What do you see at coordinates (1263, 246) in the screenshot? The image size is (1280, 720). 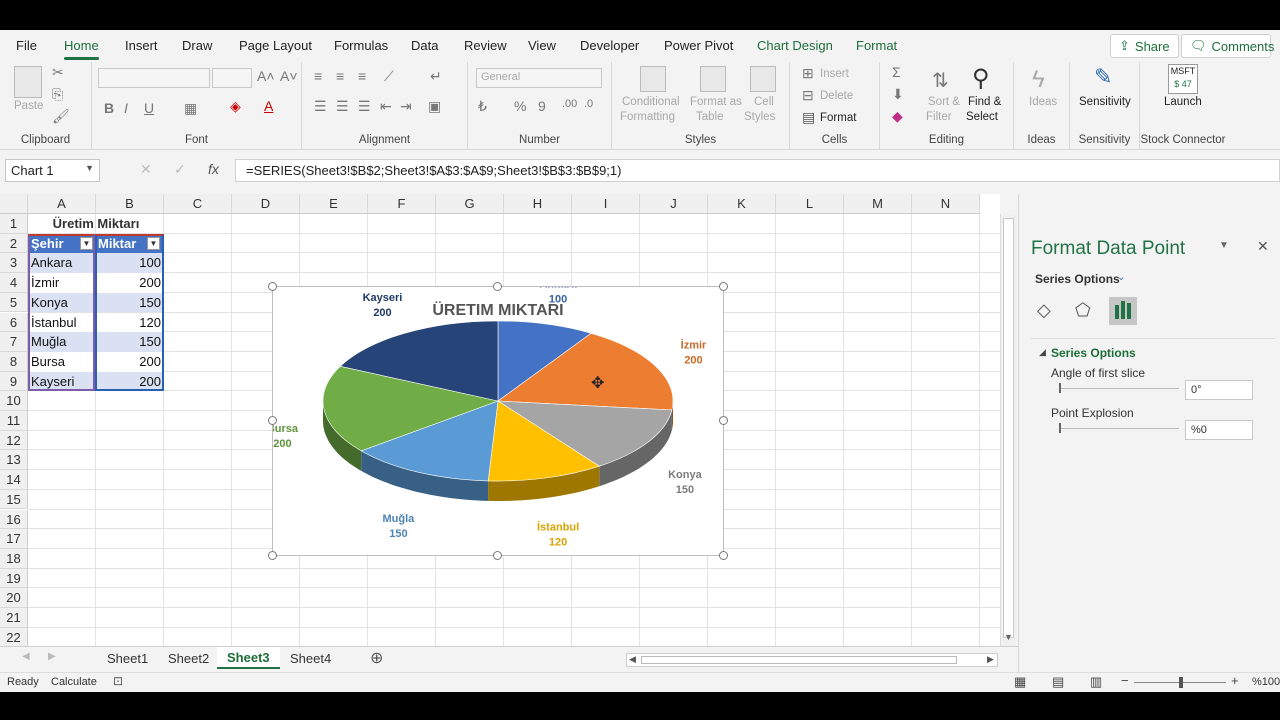 I see `close-icon: ✕` at bounding box center [1263, 246].